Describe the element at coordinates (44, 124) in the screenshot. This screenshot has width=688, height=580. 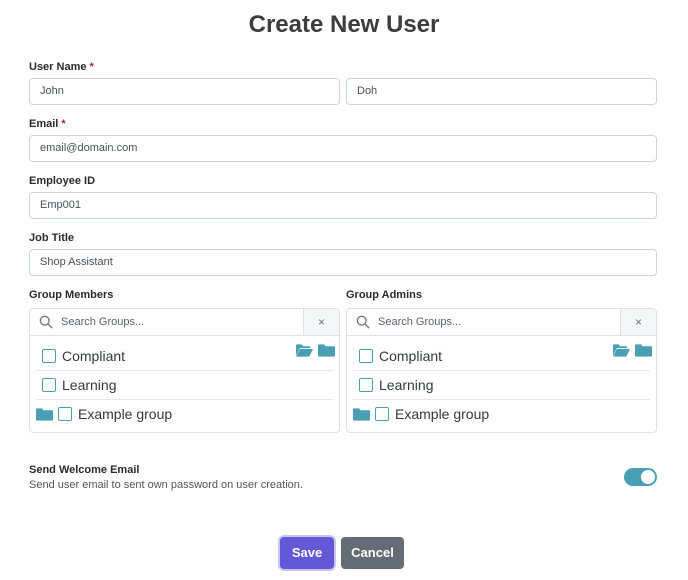
I see `email-label-text: Email` at that location.